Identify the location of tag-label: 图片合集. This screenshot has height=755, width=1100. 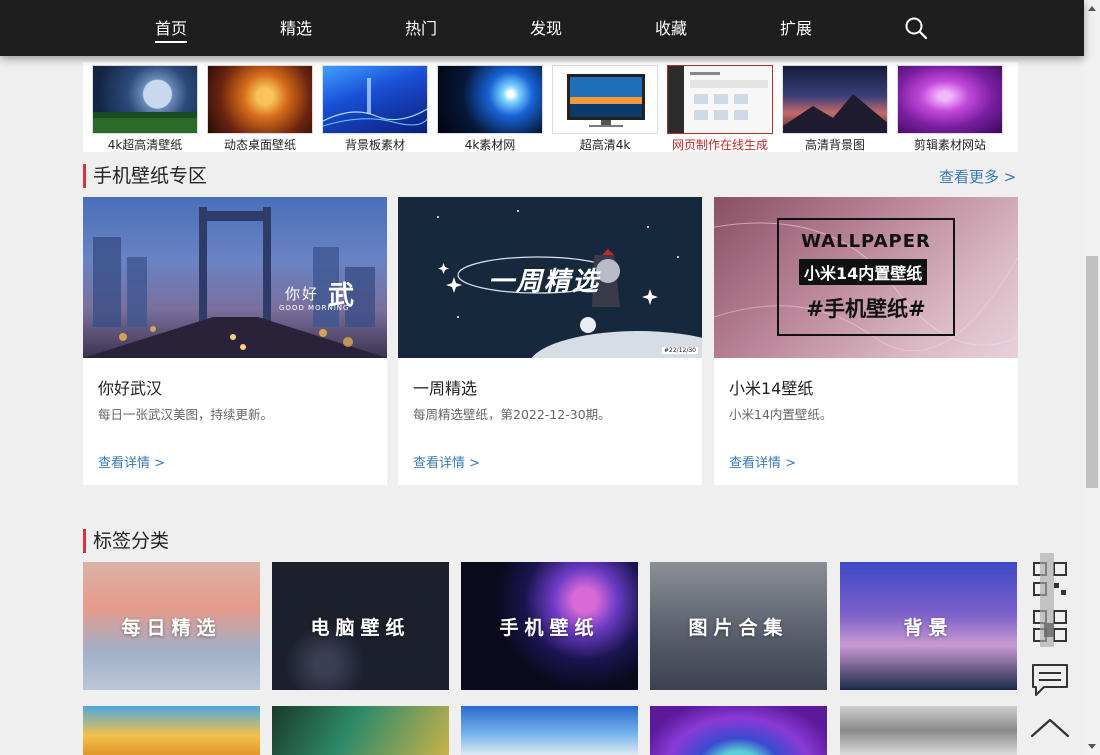
(738, 627).